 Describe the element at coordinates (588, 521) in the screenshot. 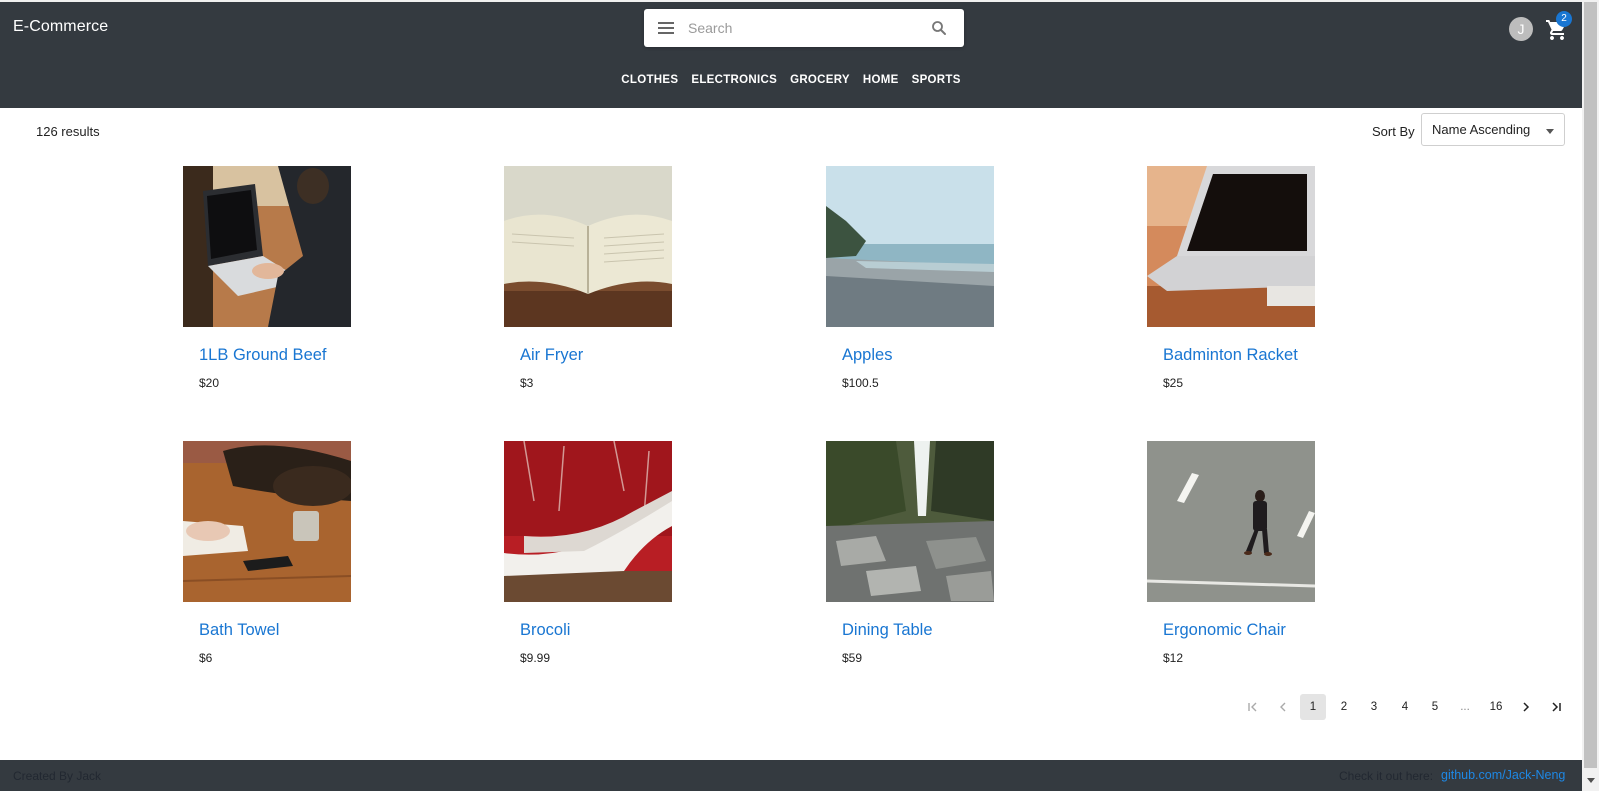

I see `product-image-white-shoes` at that location.